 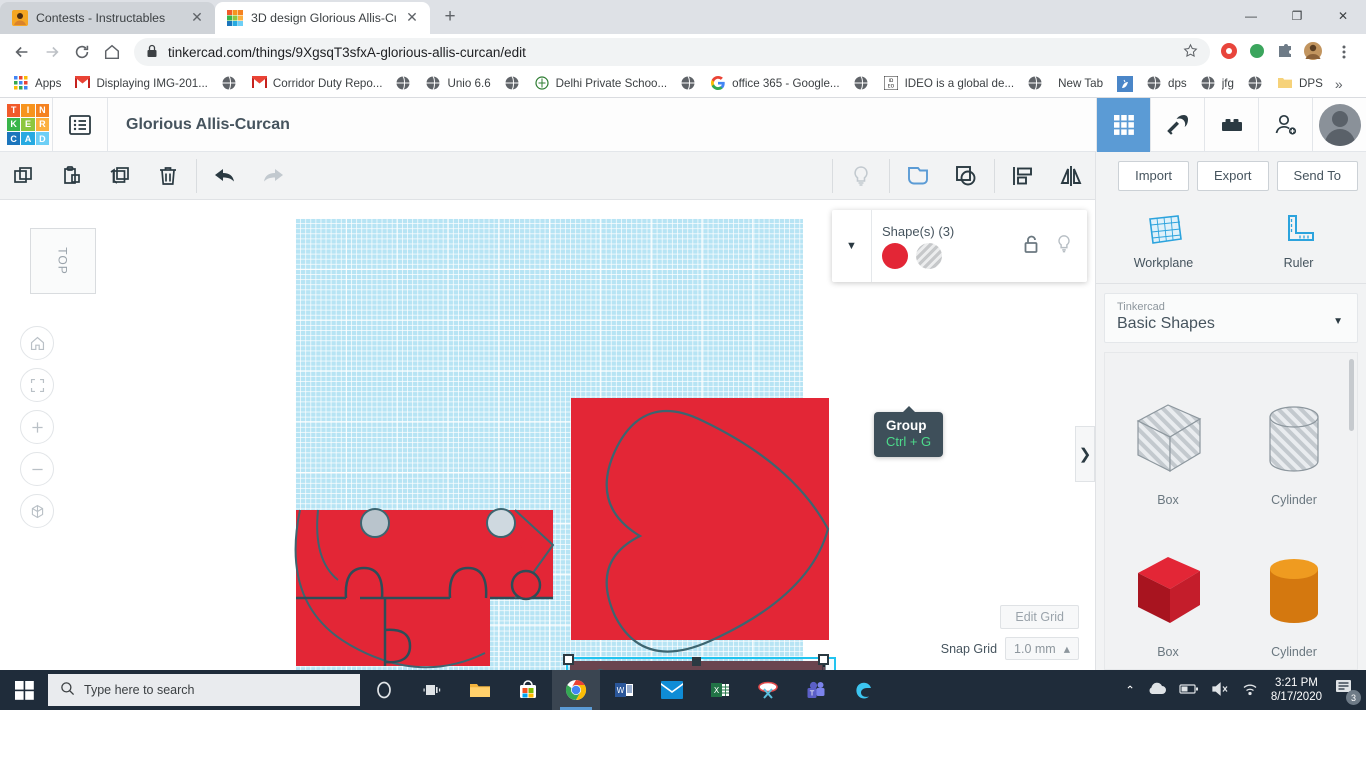 What do you see at coordinates (768, 690) in the screenshot?
I see `snipping-tool-icon` at bounding box center [768, 690].